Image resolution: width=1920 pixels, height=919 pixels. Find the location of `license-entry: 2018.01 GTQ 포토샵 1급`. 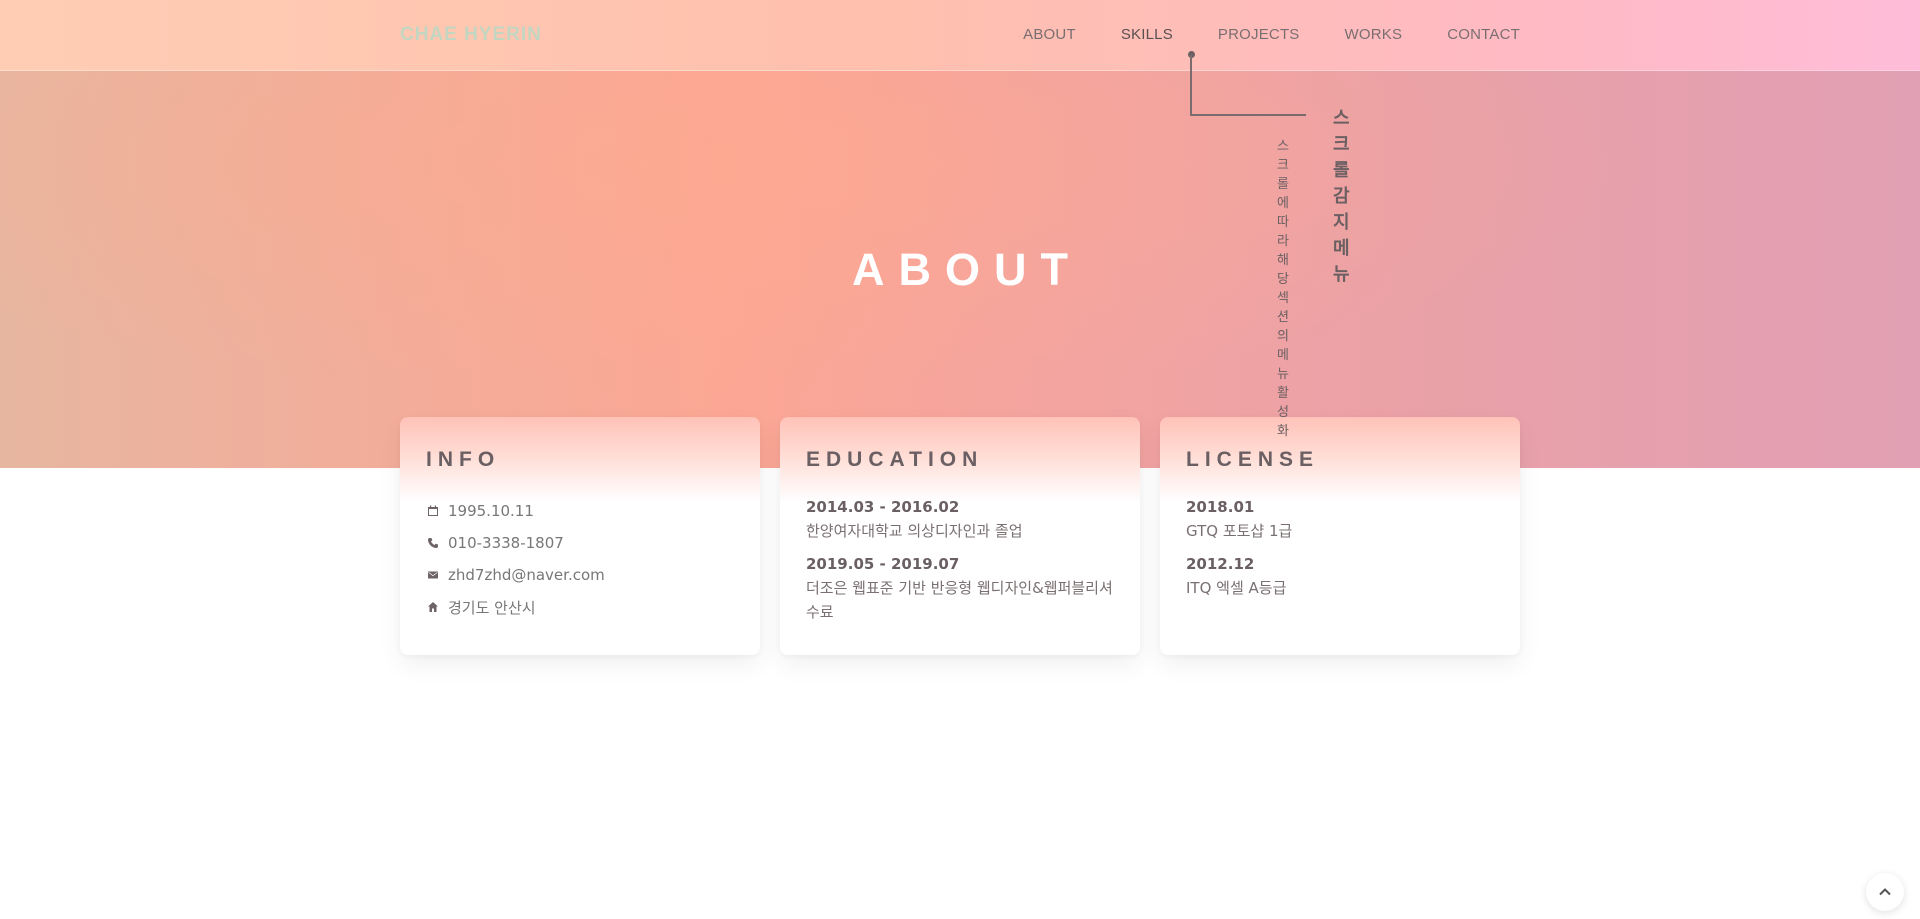

license-entry: 2018.01 GTQ 포토샵 1급 is located at coordinates (1340, 519).